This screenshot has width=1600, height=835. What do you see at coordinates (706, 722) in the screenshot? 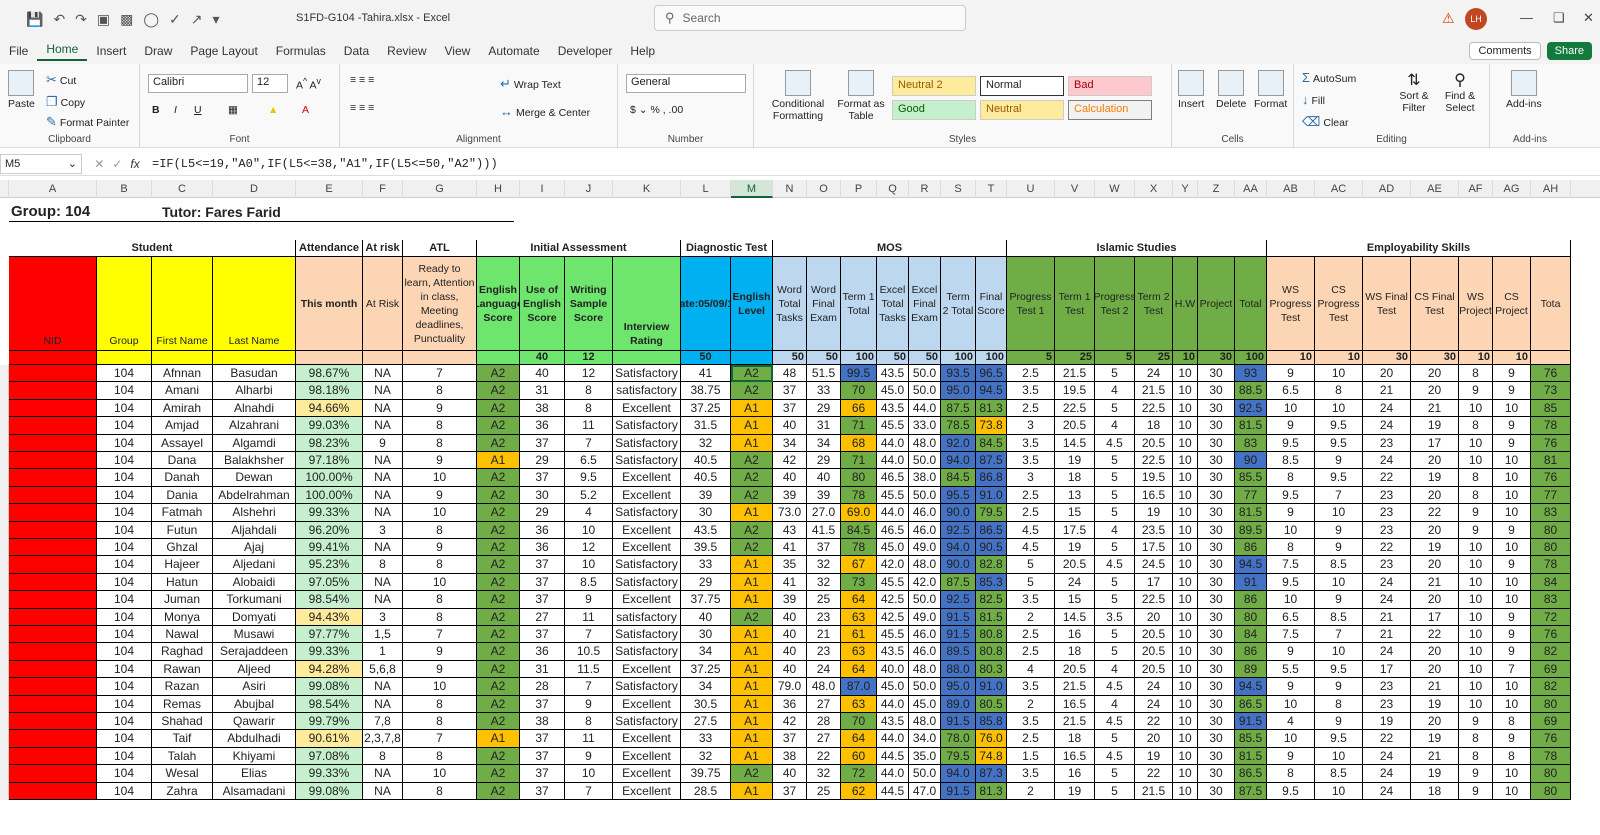
I see `data-cell: 27.5` at bounding box center [706, 722].